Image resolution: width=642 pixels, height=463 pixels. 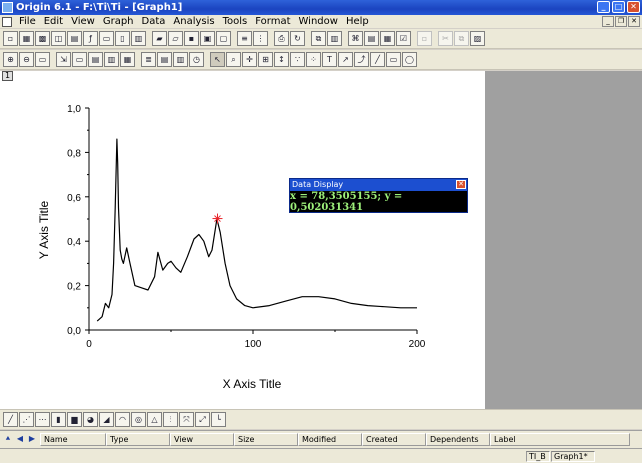 What do you see at coordinates (560, 439) in the screenshot?
I see `column-label: Label` at bounding box center [560, 439].